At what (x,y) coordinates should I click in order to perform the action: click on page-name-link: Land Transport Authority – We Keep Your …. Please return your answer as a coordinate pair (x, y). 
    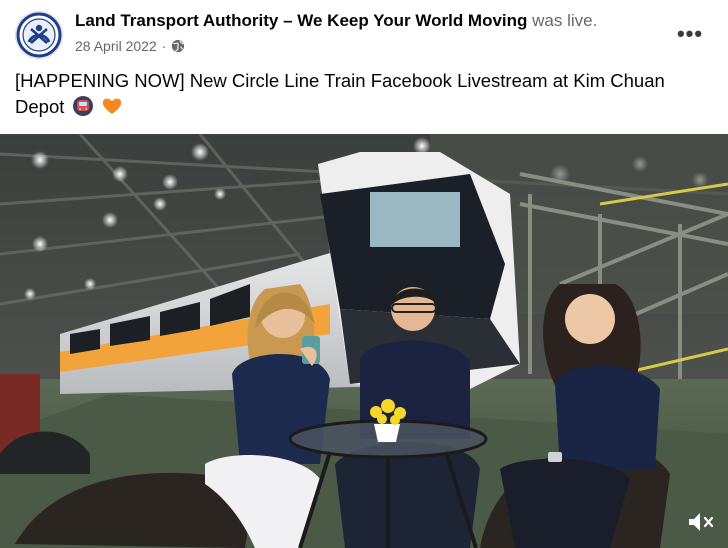
    Looking at the image, I should click on (301, 20).